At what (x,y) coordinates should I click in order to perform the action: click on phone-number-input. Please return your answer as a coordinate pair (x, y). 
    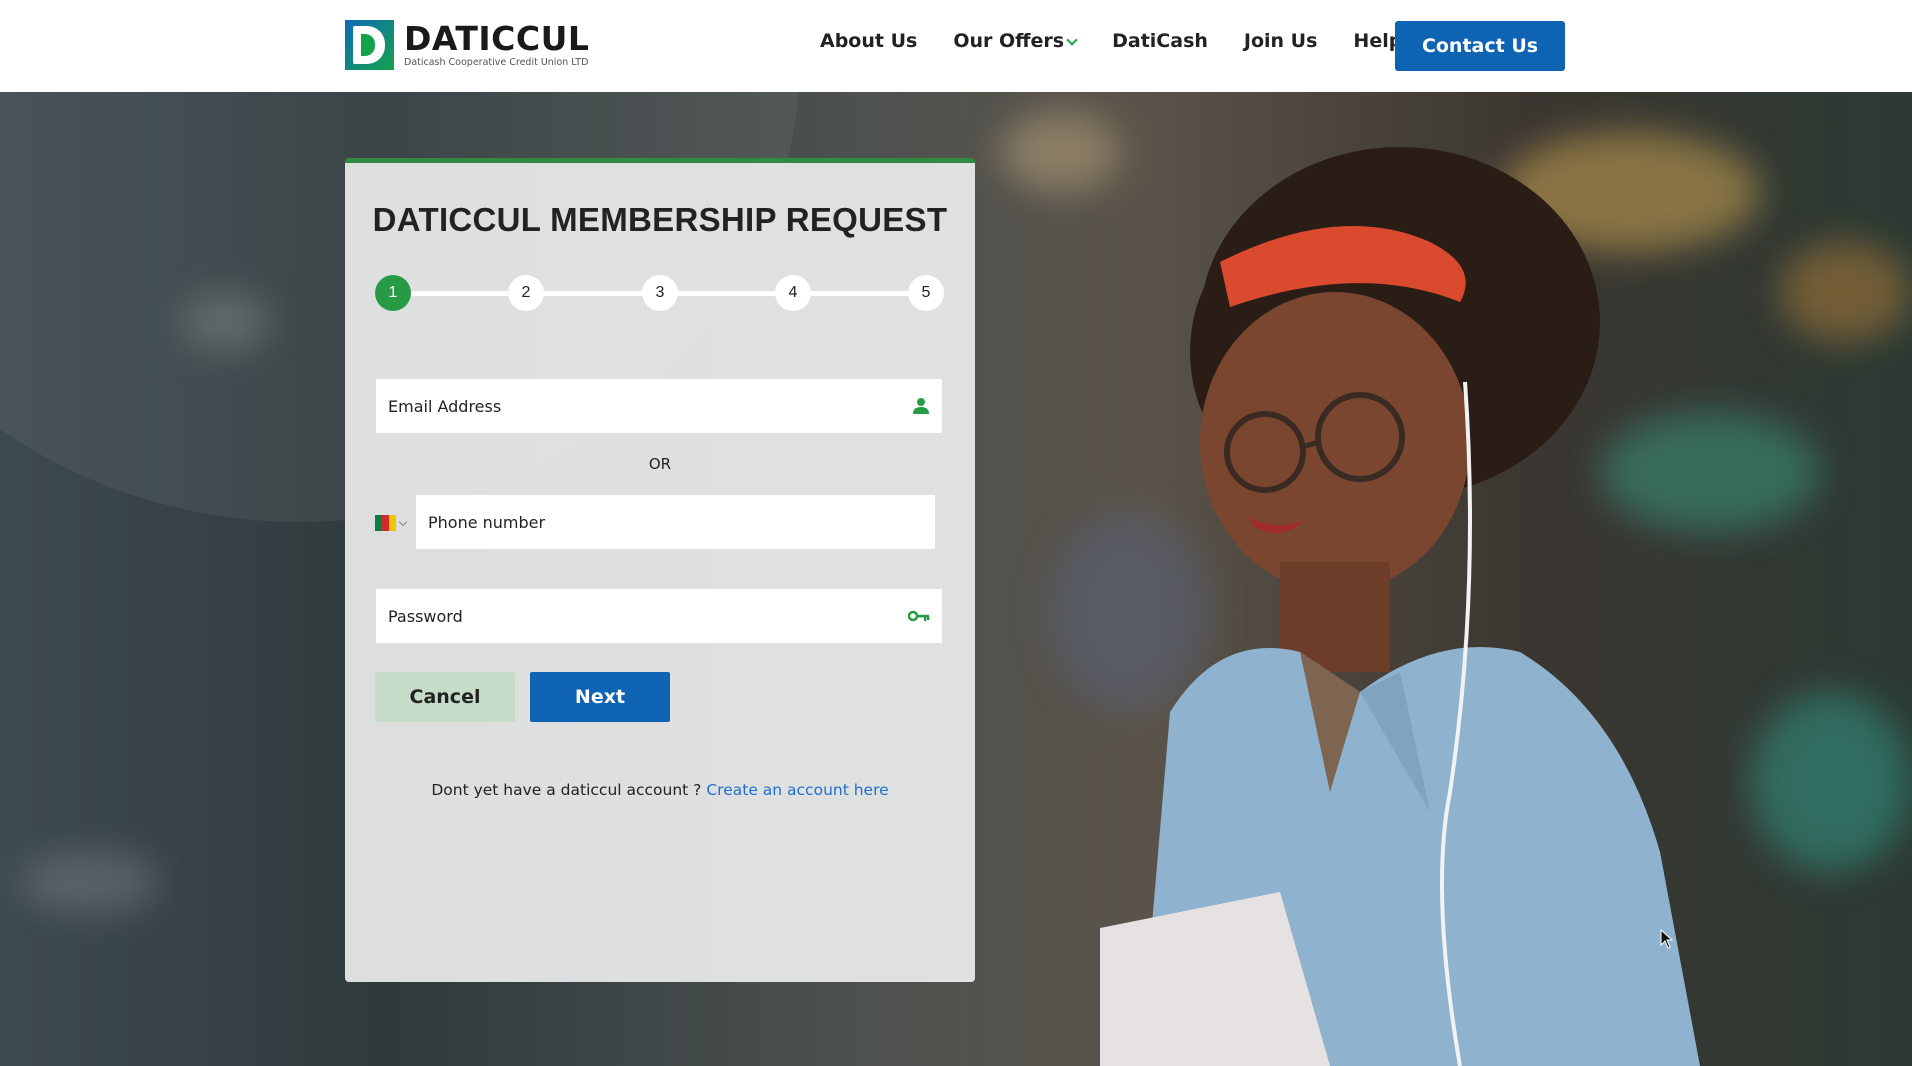
    Looking at the image, I should click on (675, 522).